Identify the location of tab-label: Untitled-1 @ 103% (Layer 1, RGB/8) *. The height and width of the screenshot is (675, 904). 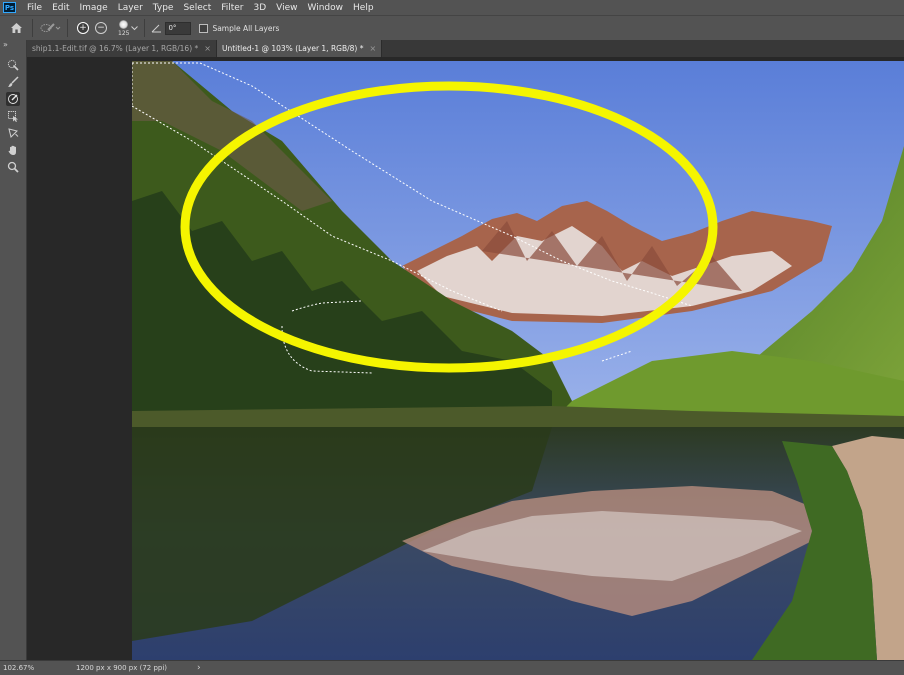
(292, 48).